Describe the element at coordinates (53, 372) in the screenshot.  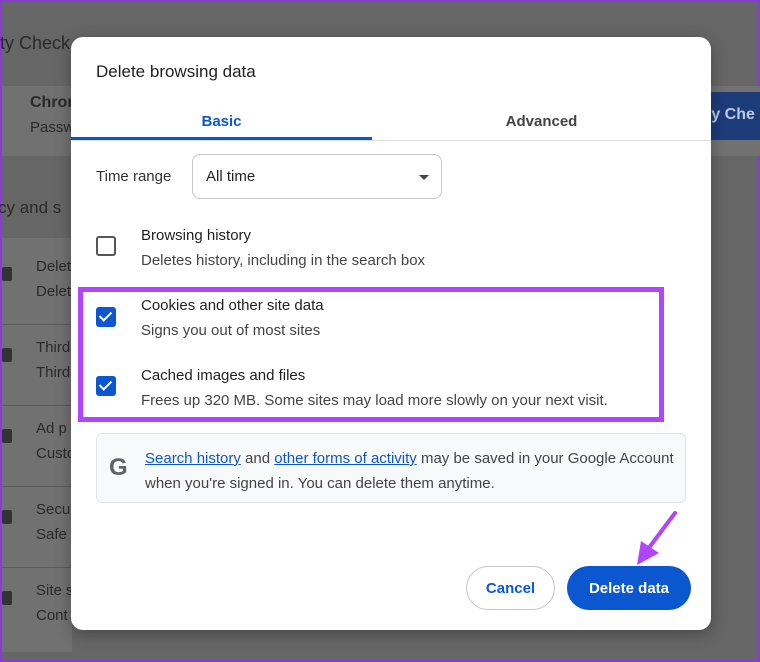
I see `settings-row-subtitle: Third` at that location.